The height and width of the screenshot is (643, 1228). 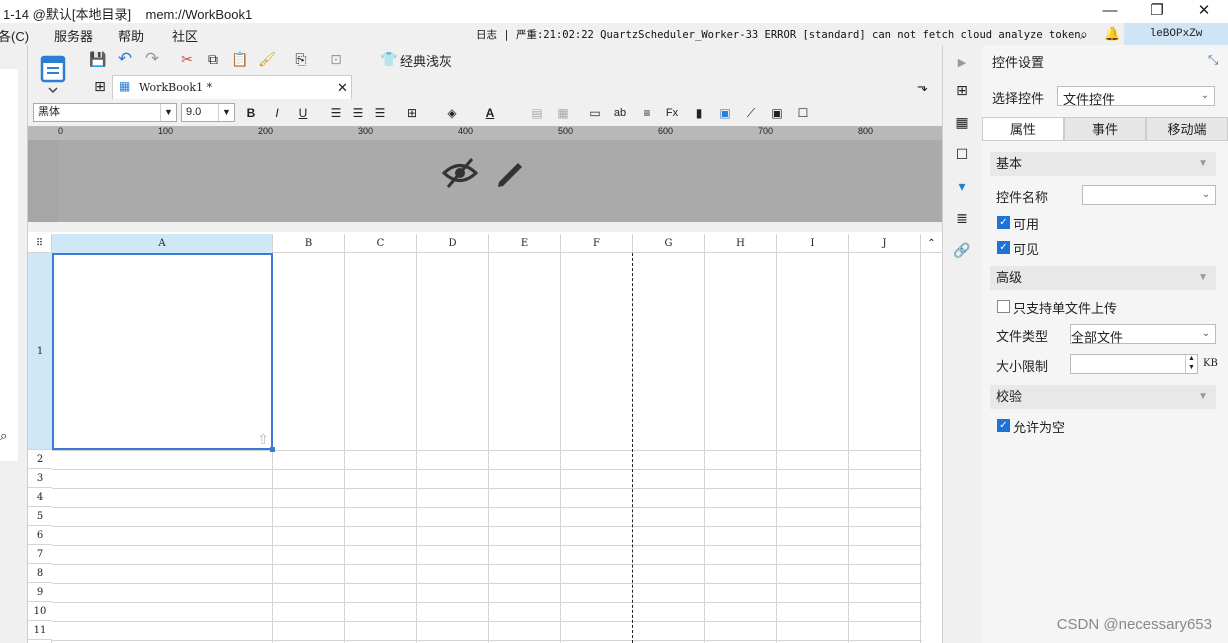 I want to click on user-badge: leBOPxZw, so click(x=1176, y=34).